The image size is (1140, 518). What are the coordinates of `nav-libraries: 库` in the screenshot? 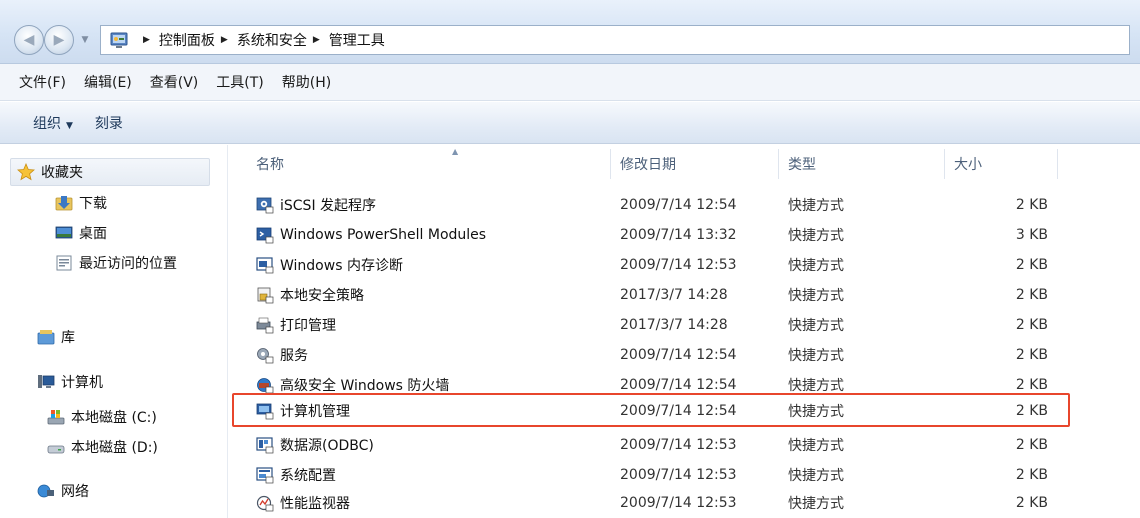 It's located at (56, 337).